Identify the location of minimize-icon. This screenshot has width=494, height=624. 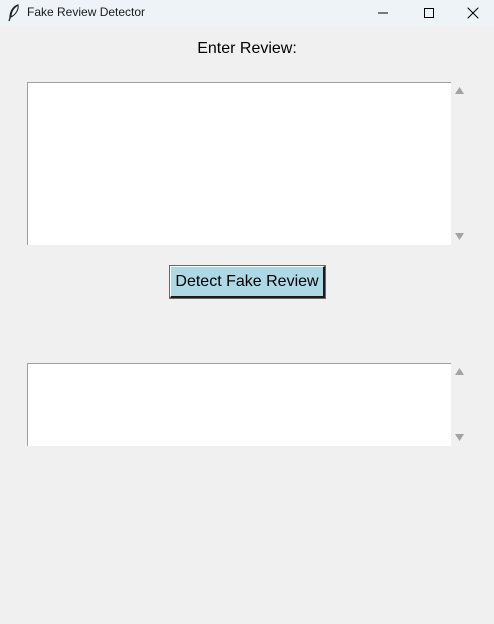
(383, 13).